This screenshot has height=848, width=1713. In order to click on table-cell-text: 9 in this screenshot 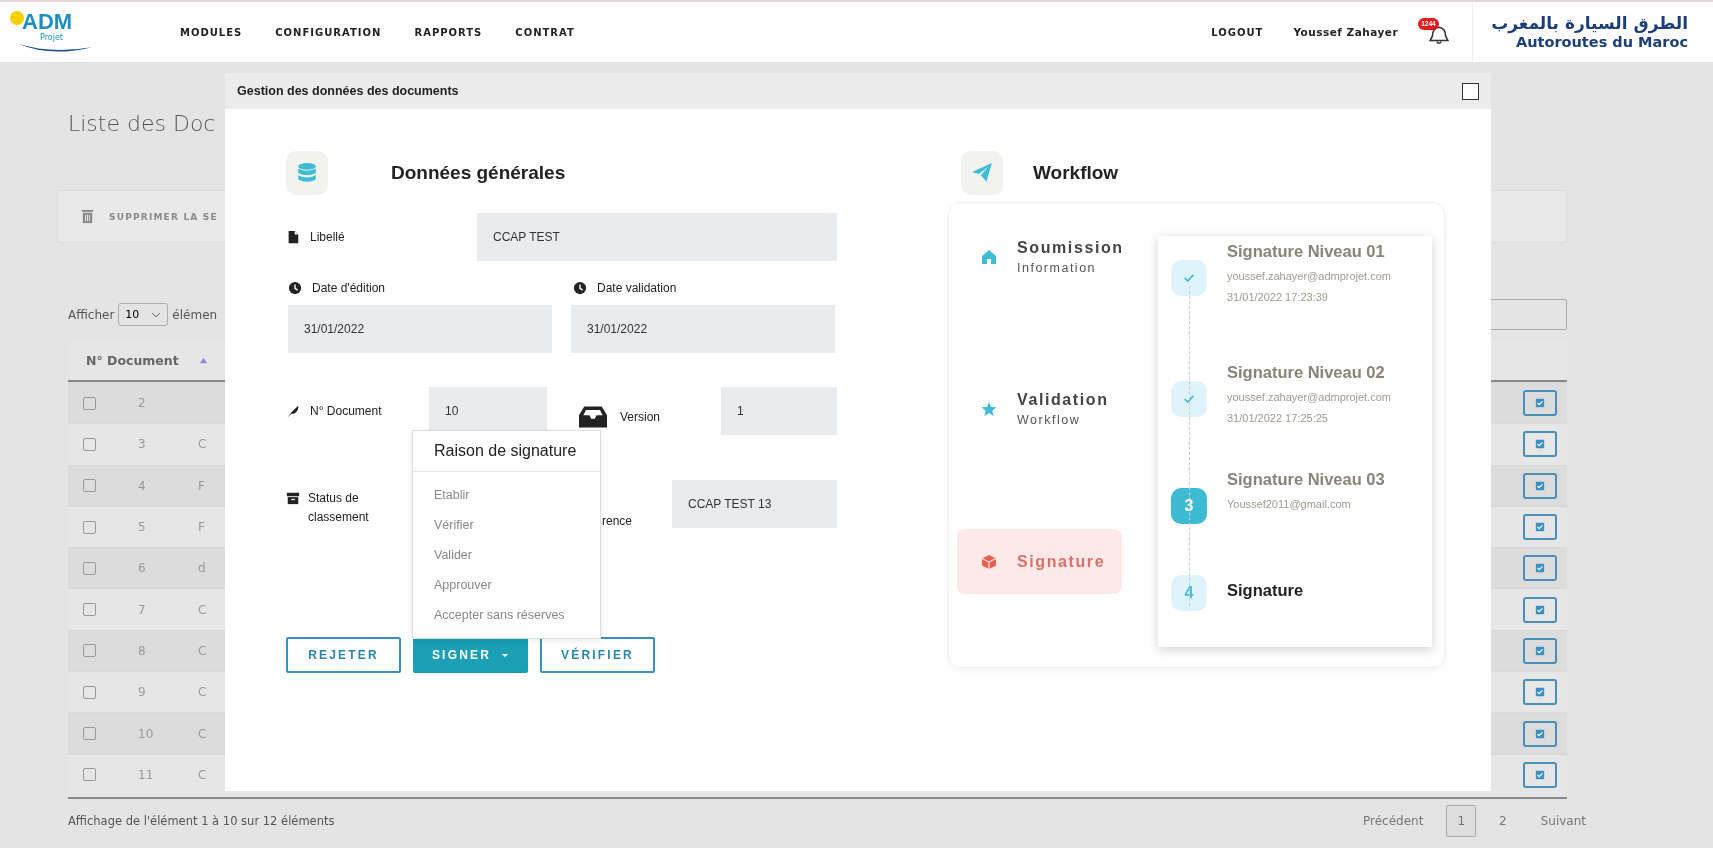, I will do `click(142, 692)`.